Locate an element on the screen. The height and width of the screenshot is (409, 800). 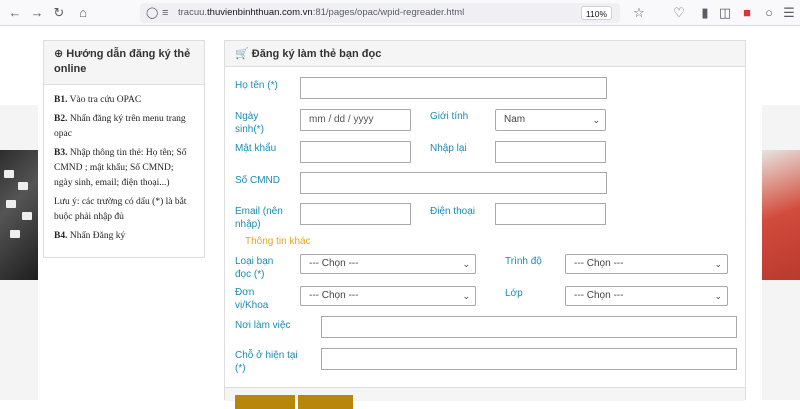
guide-step: B4. Nhấn Đăng ký is located at coordinates (90, 236).